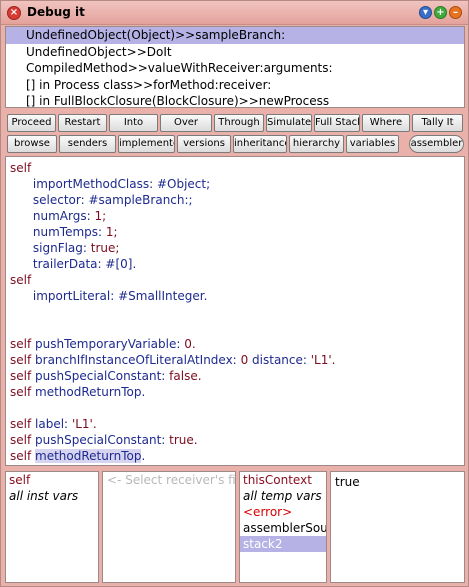 The image size is (469, 587). What do you see at coordinates (121, 264) in the screenshot?
I see `code-token: #[0].` at bounding box center [121, 264].